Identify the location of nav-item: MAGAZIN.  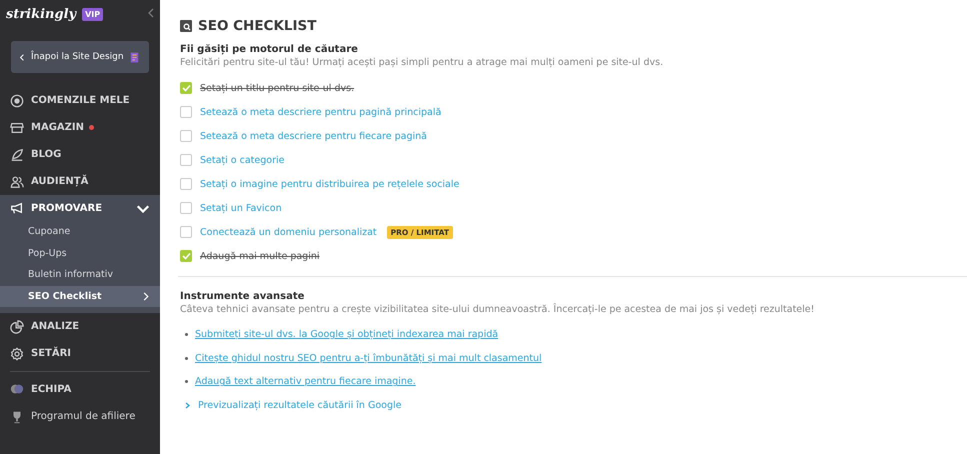
(80, 127).